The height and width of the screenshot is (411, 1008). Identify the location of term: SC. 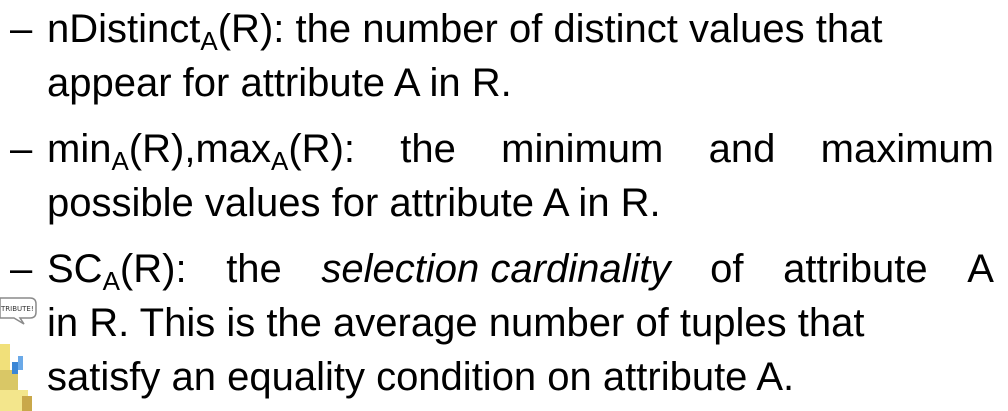
(75, 269).